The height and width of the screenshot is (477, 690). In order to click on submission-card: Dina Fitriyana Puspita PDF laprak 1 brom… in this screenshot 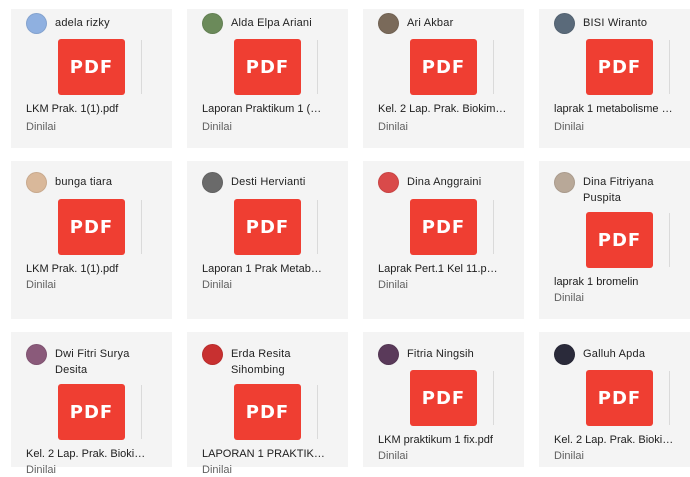, I will do `click(614, 240)`.